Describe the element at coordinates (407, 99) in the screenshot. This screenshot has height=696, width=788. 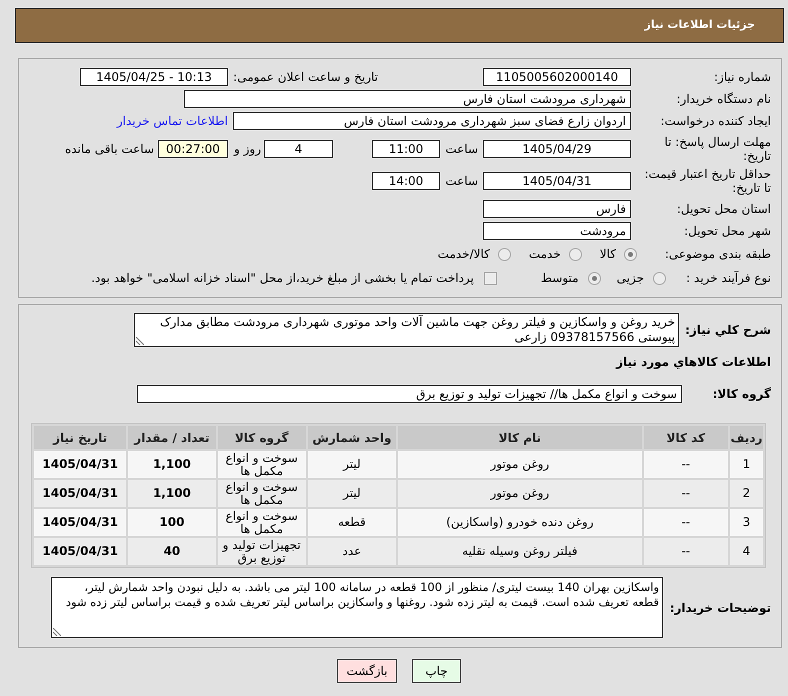
I see `buyer-field: شهرداری مرودشت استان فارس` at that location.